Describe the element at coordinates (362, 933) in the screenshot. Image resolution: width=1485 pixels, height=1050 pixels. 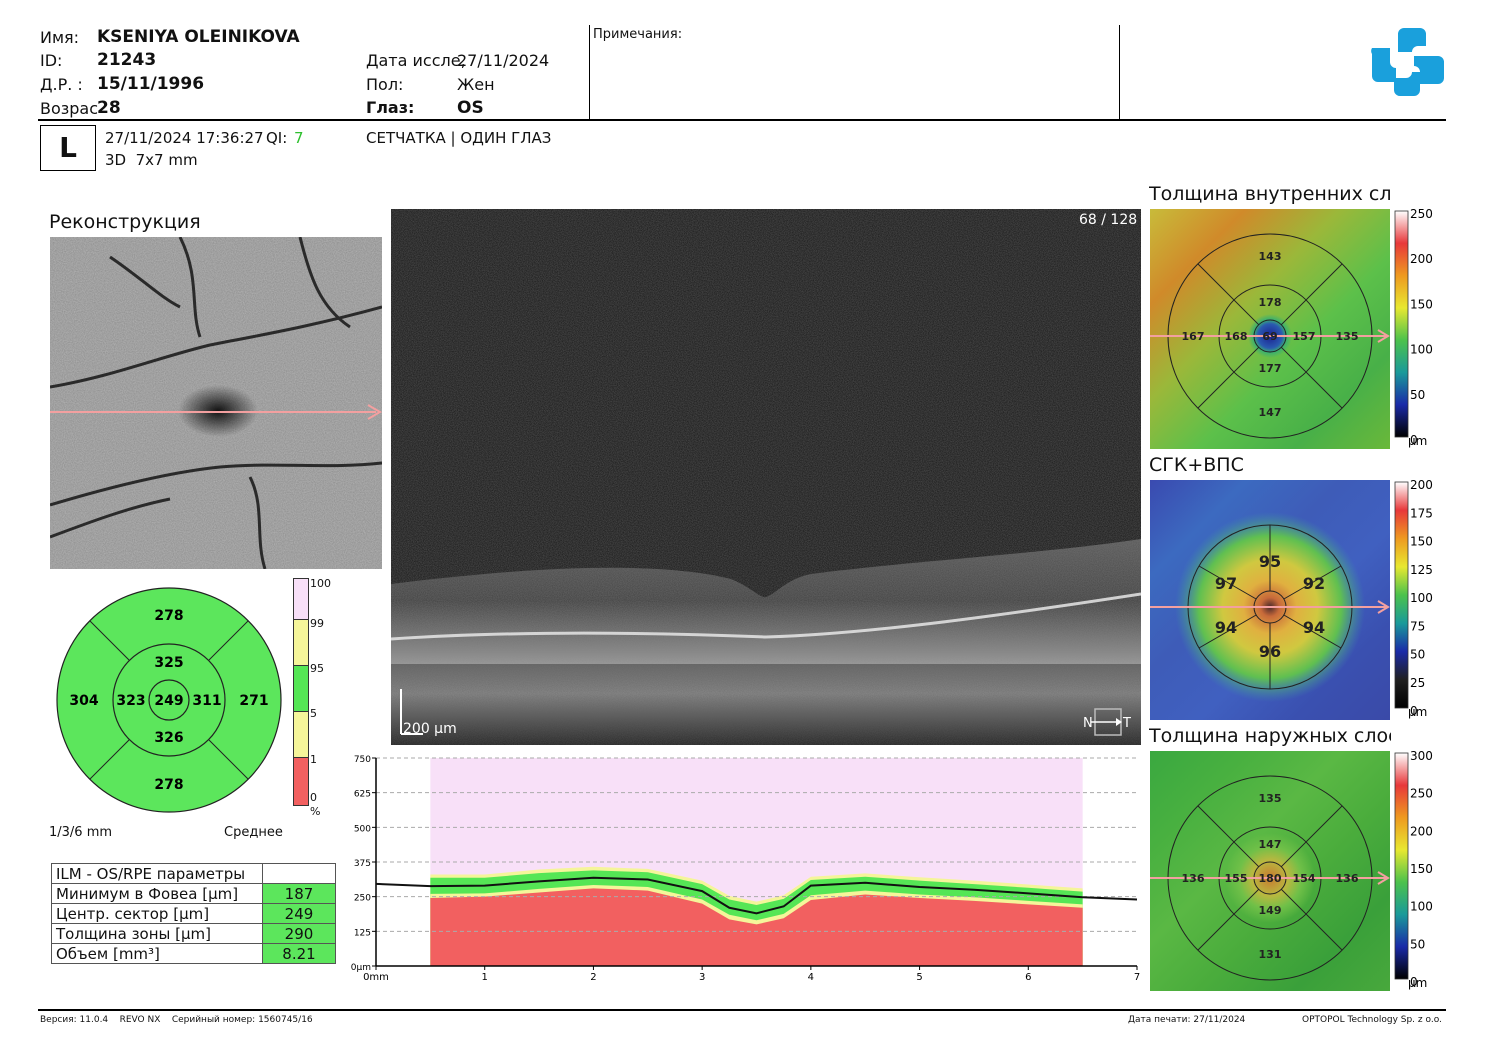
I see `y-tick-label: 125` at that location.